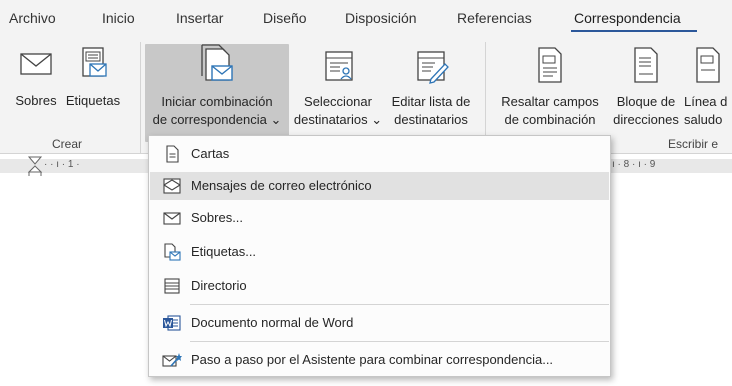 This screenshot has height=386, width=732. Describe the element at coordinates (217, 62) in the screenshot. I see `start-mail-merge-icon` at that location.